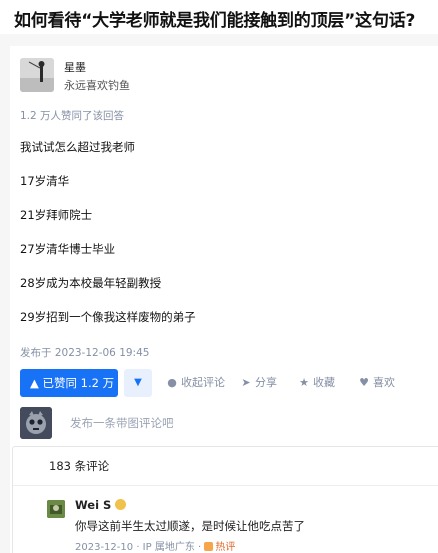  Describe the element at coordinates (93, 505) in the screenshot. I see `comment-username: Wei S` at that location.